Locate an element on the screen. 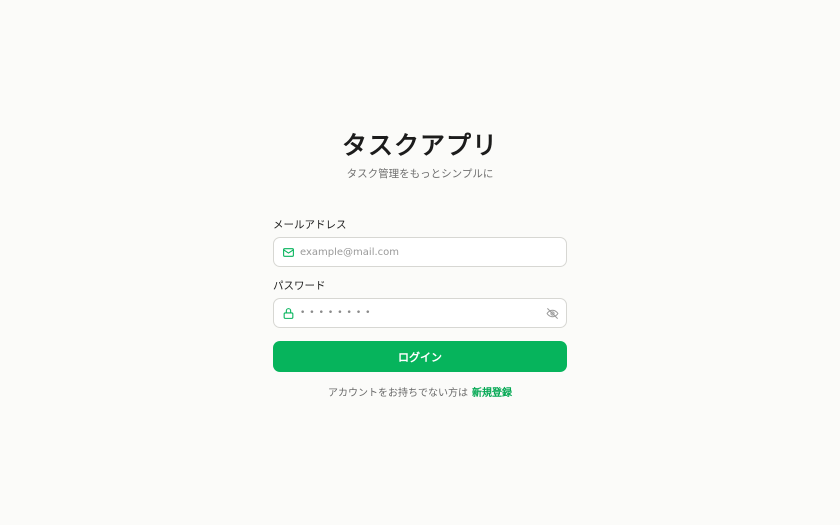 This screenshot has height=525, width=840. email-input is located at coordinates (433, 252).